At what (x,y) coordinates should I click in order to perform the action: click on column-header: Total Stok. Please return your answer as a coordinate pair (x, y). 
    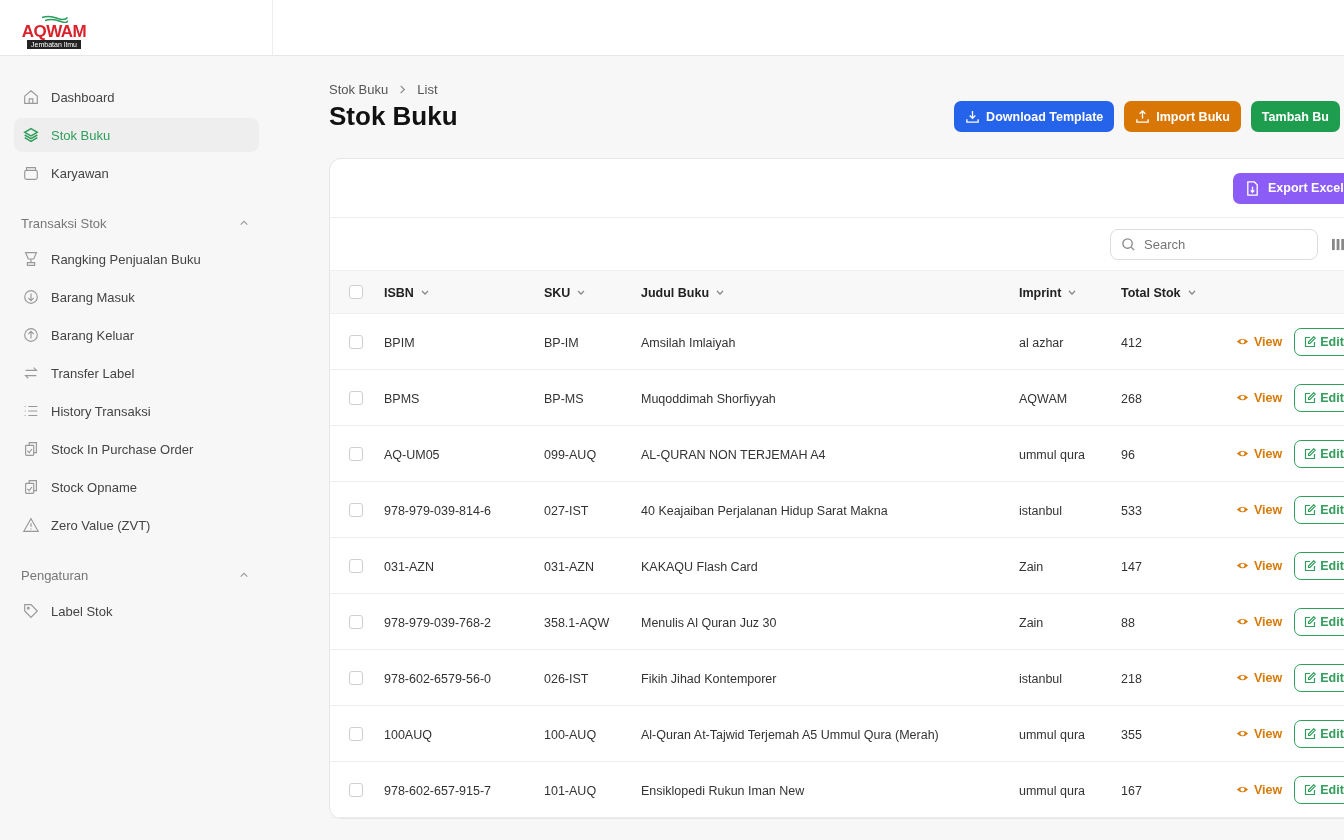
    Looking at the image, I should click on (1159, 293).